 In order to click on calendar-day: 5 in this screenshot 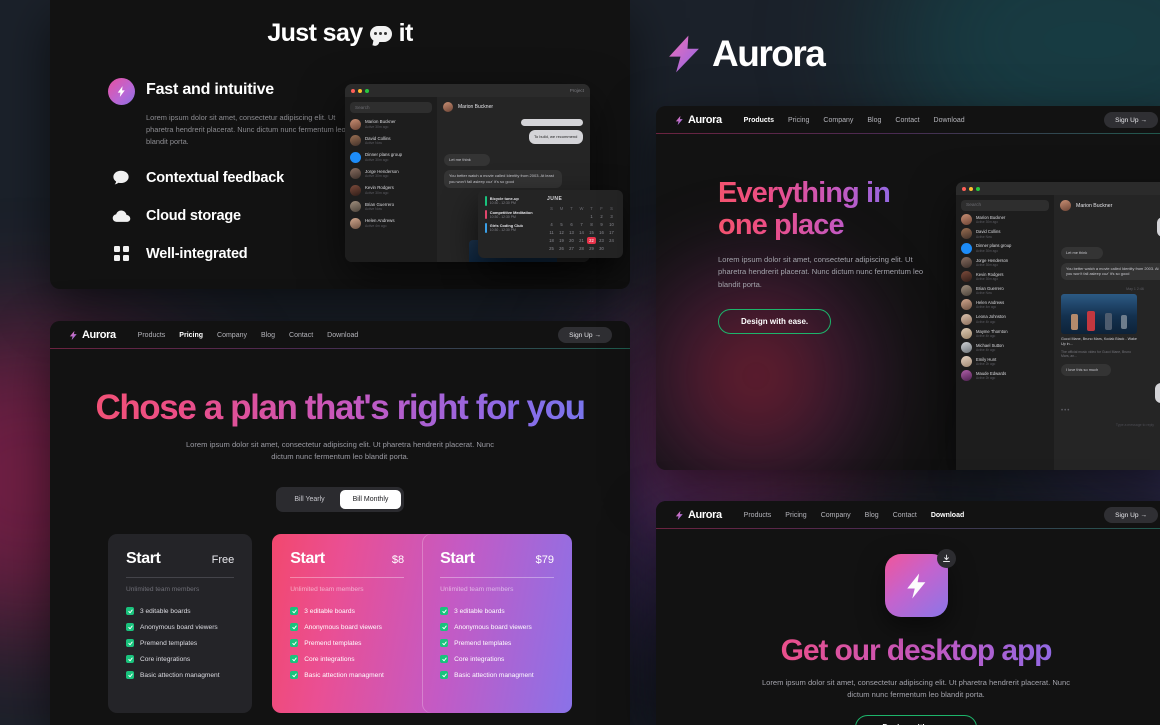, I will do `click(561, 224)`.